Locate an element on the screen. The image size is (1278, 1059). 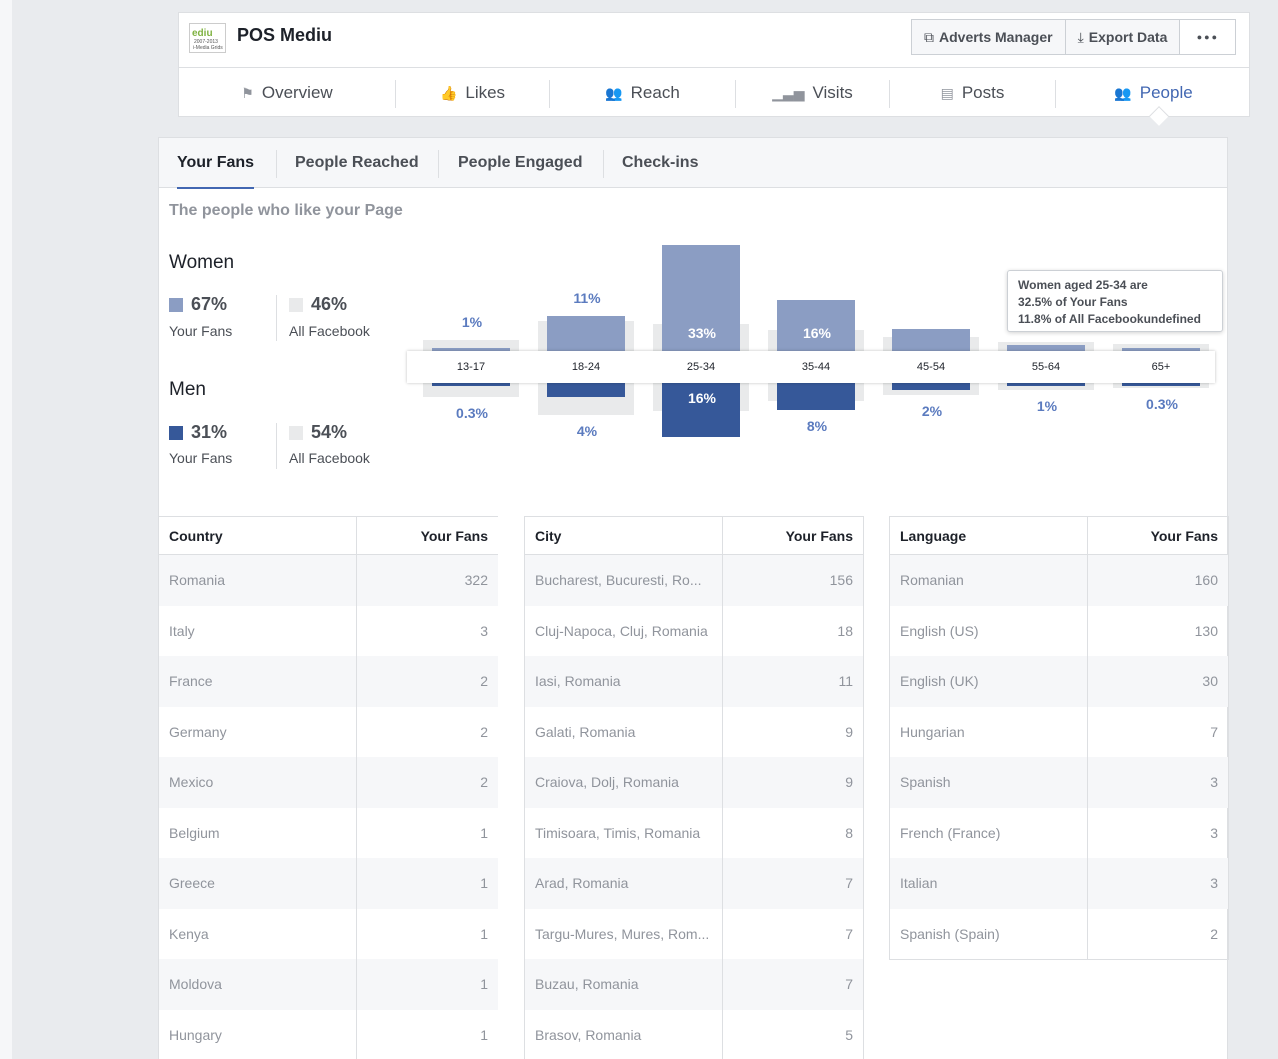
language-name-cell: French (France) is located at coordinates (989, 832).